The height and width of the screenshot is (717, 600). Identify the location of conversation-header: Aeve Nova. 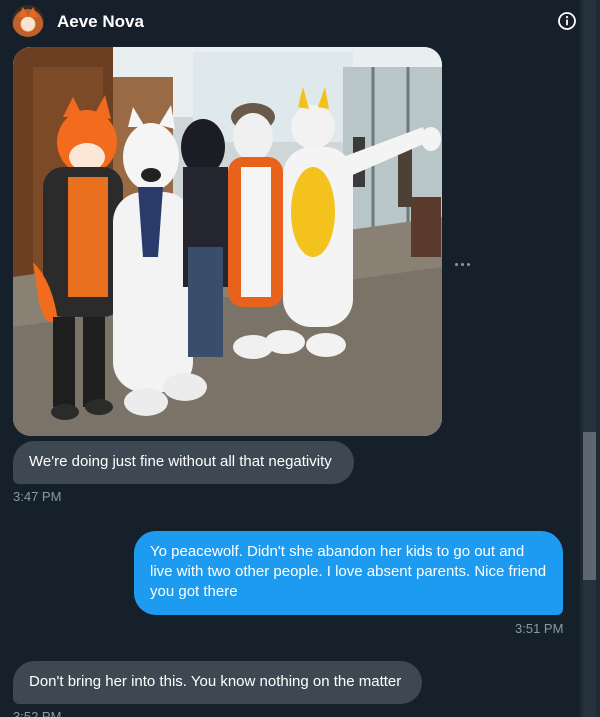
(290, 22).